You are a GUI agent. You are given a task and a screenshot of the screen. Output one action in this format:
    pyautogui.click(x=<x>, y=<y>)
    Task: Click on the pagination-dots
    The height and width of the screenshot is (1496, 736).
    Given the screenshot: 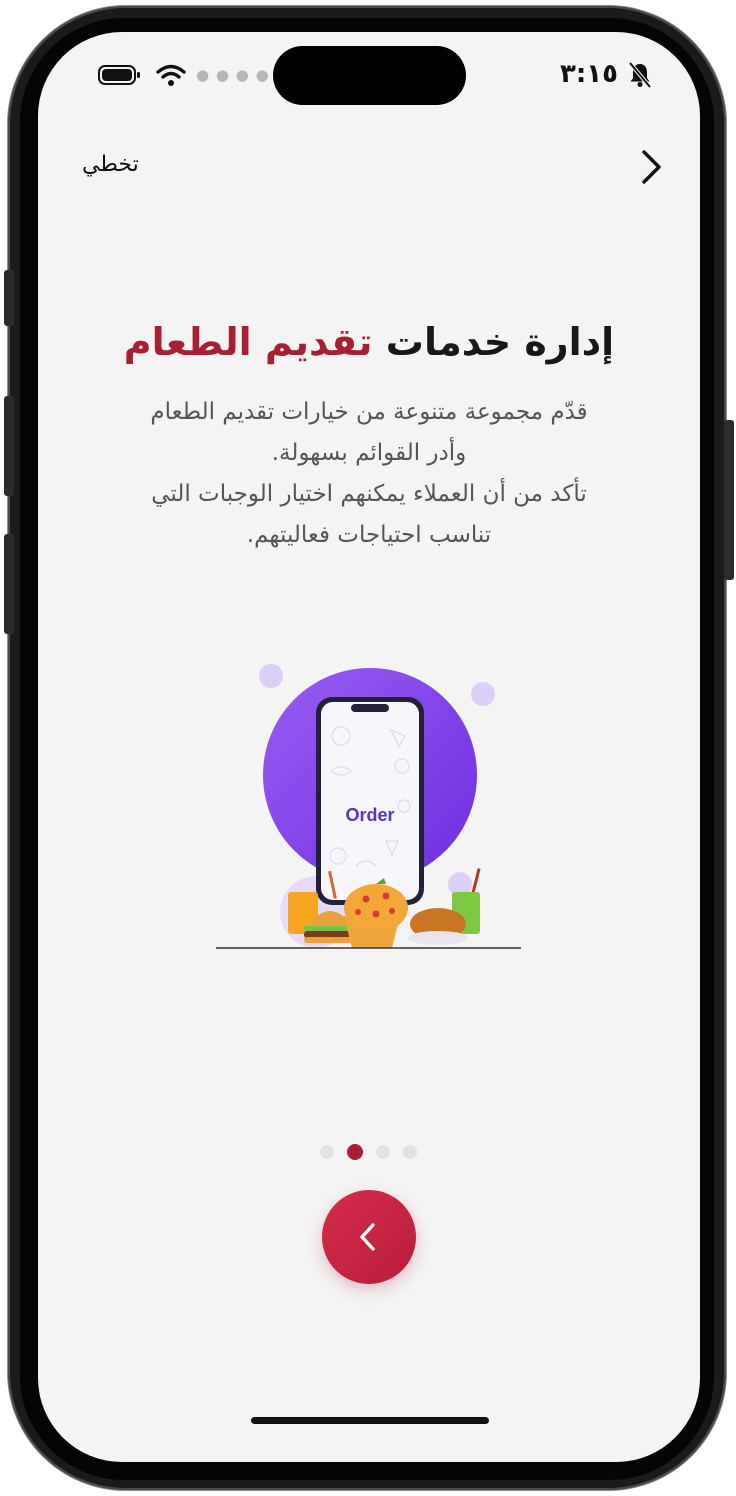 What is the action you would take?
    pyautogui.click(x=370, y=1152)
    